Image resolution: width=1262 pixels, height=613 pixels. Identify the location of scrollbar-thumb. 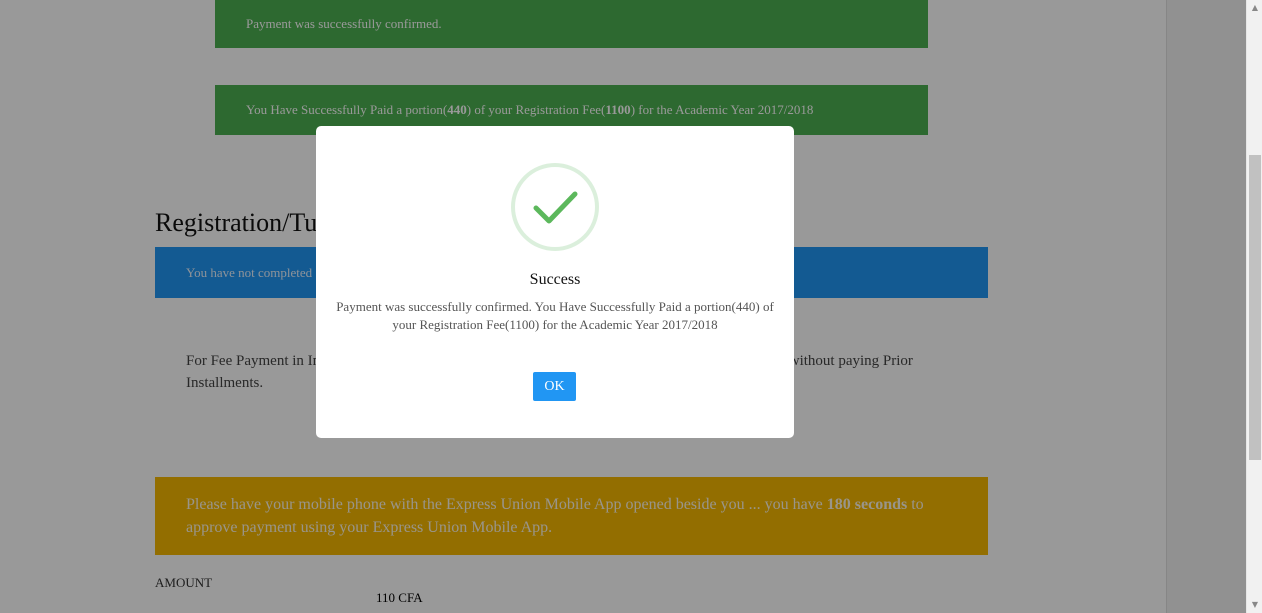
(1255, 307).